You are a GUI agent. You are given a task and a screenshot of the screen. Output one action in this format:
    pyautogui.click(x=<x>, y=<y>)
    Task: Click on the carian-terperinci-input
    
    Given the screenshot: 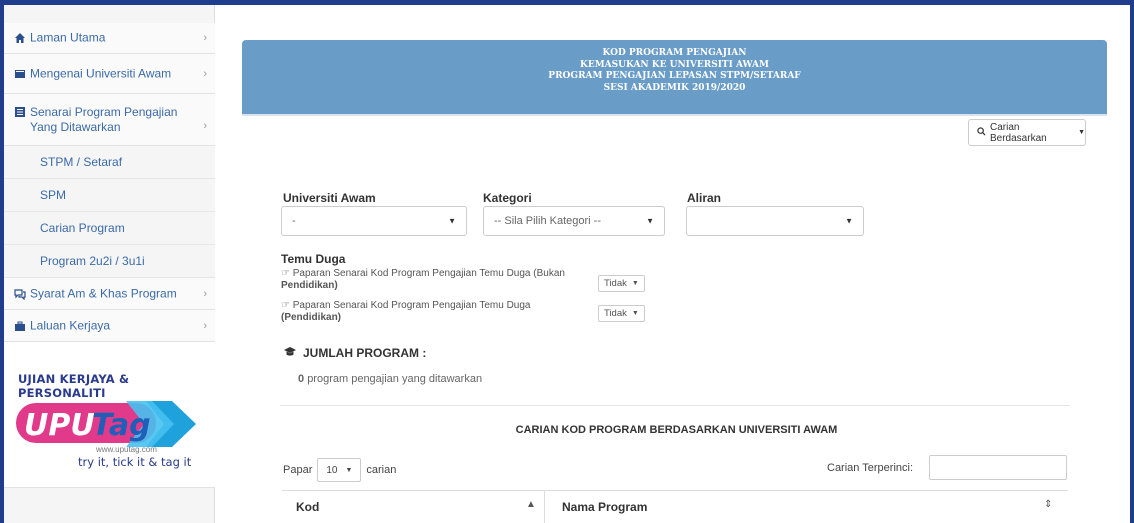 What is the action you would take?
    pyautogui.click(x=998, y=467)
    